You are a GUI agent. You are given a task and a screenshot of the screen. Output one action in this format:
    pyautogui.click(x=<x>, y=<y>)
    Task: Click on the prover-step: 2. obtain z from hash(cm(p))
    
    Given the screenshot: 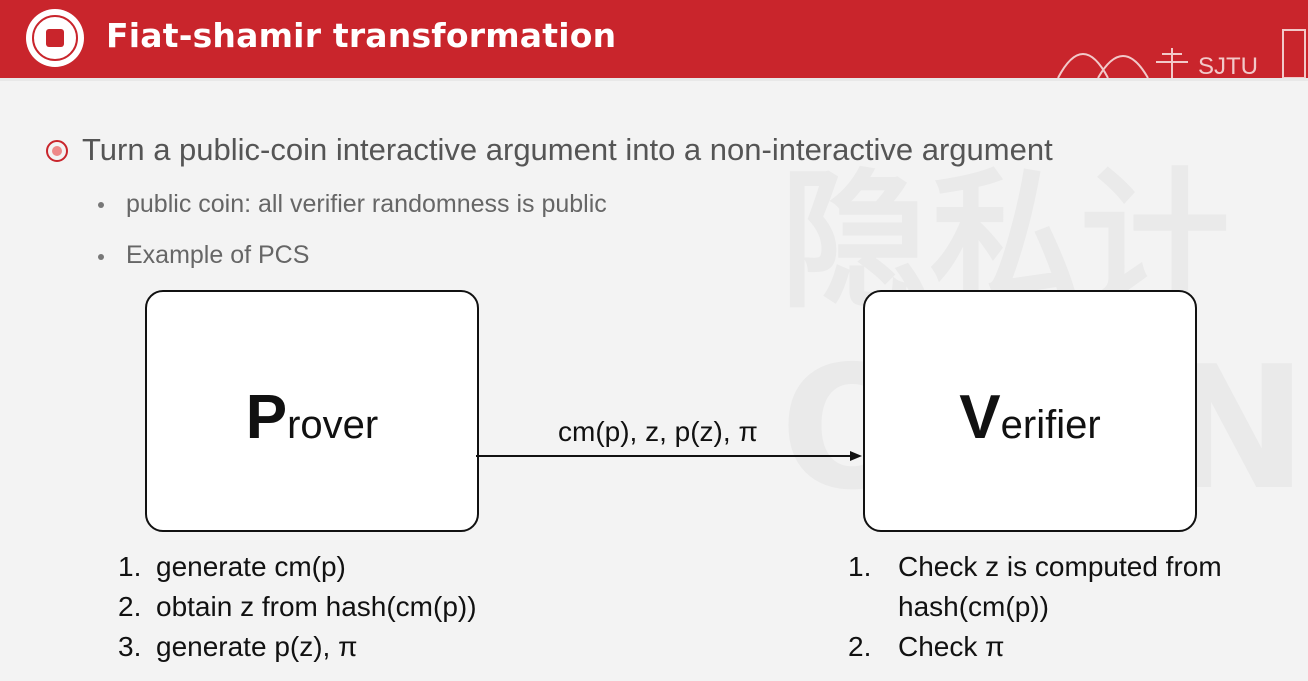 What is the action you would take?
    pyautogui.click(x=297, y=607)
    